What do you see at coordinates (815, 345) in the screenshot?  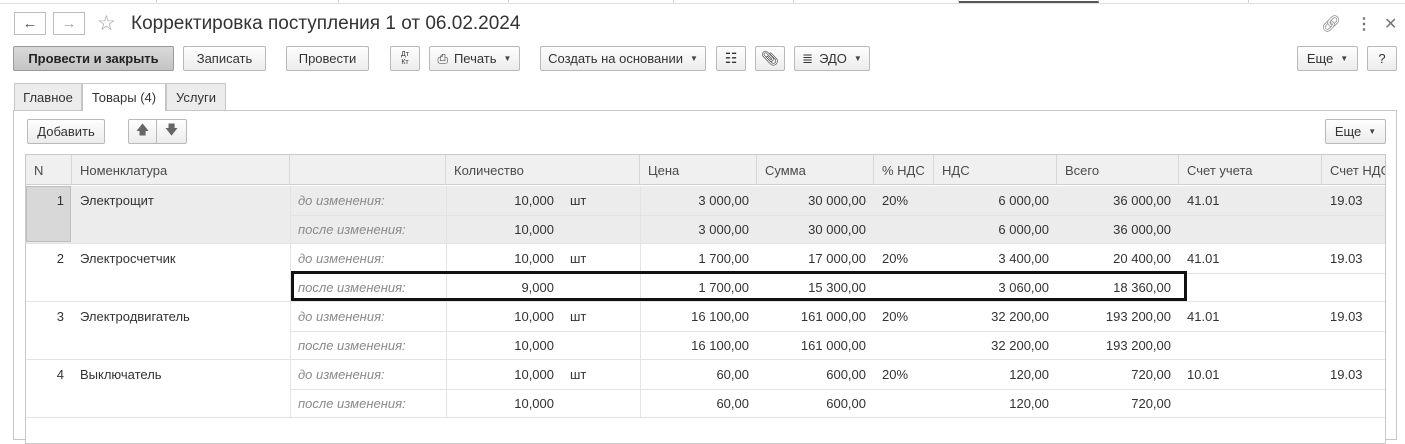 I see `sum-after: 161 000,00` at bounding box center [815, 345].